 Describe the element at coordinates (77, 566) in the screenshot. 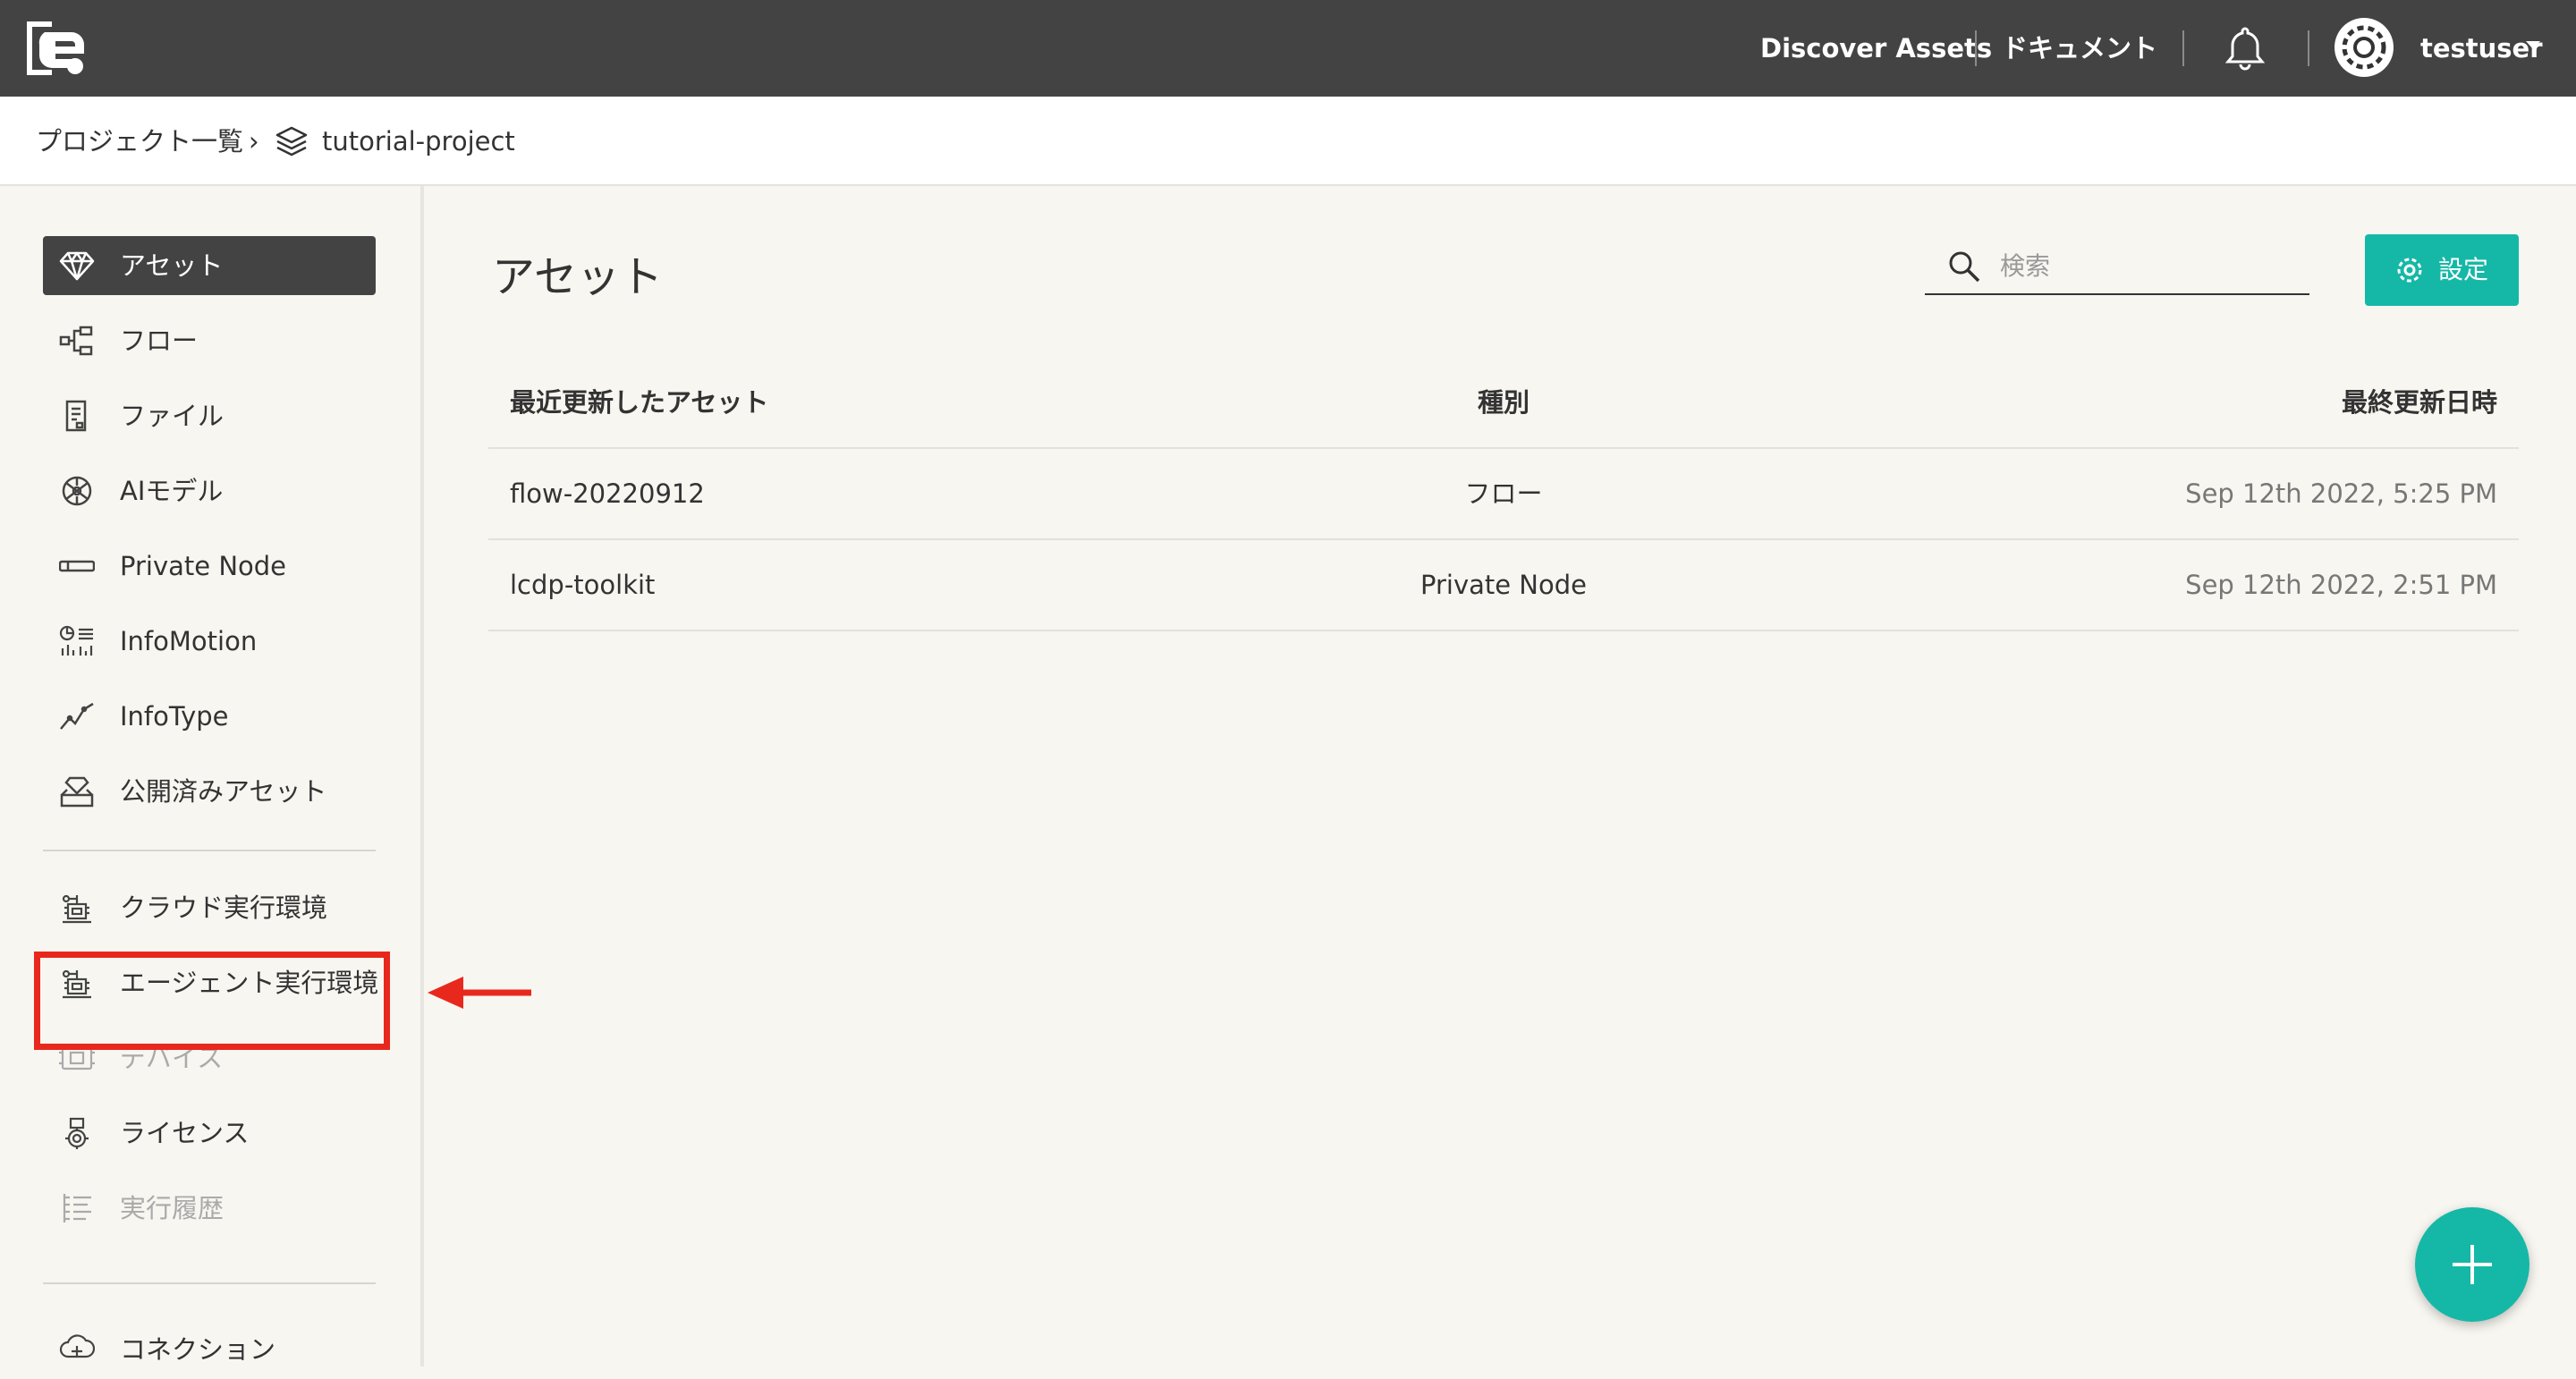

I see `private-node-icon` at that location.